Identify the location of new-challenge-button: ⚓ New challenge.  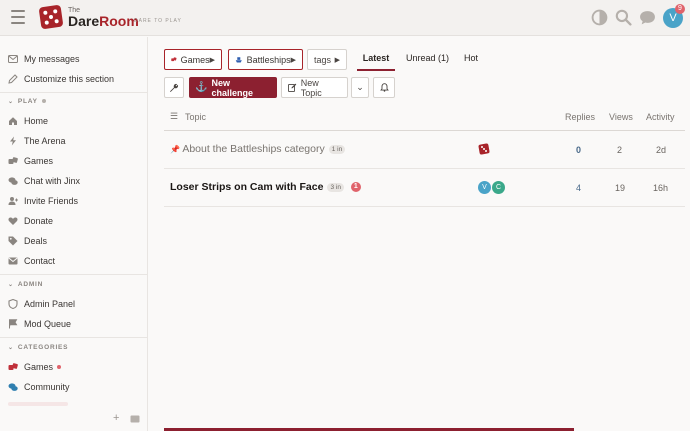
(233, 87).